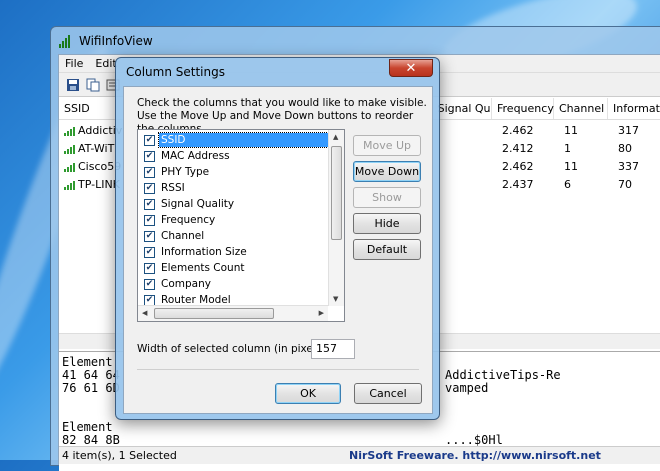 The height and width of the screenshot is (471, 660). What do you see at coordinates (308, 393) in the screenshot?
I see `ok-button: OK` at bounding box center [308, 393].